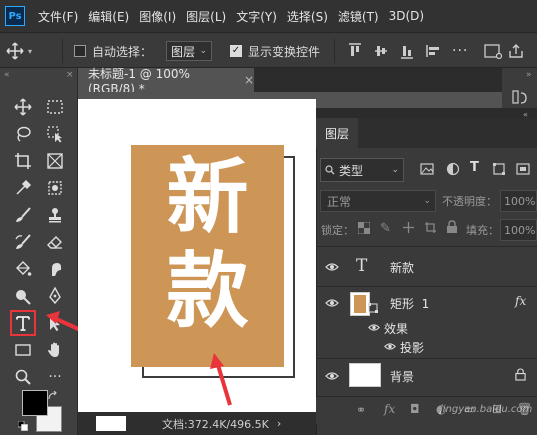  Describe the element at coordinates (183, 51) in the screenshot. I see `auto-select-value: 图层` at that location.